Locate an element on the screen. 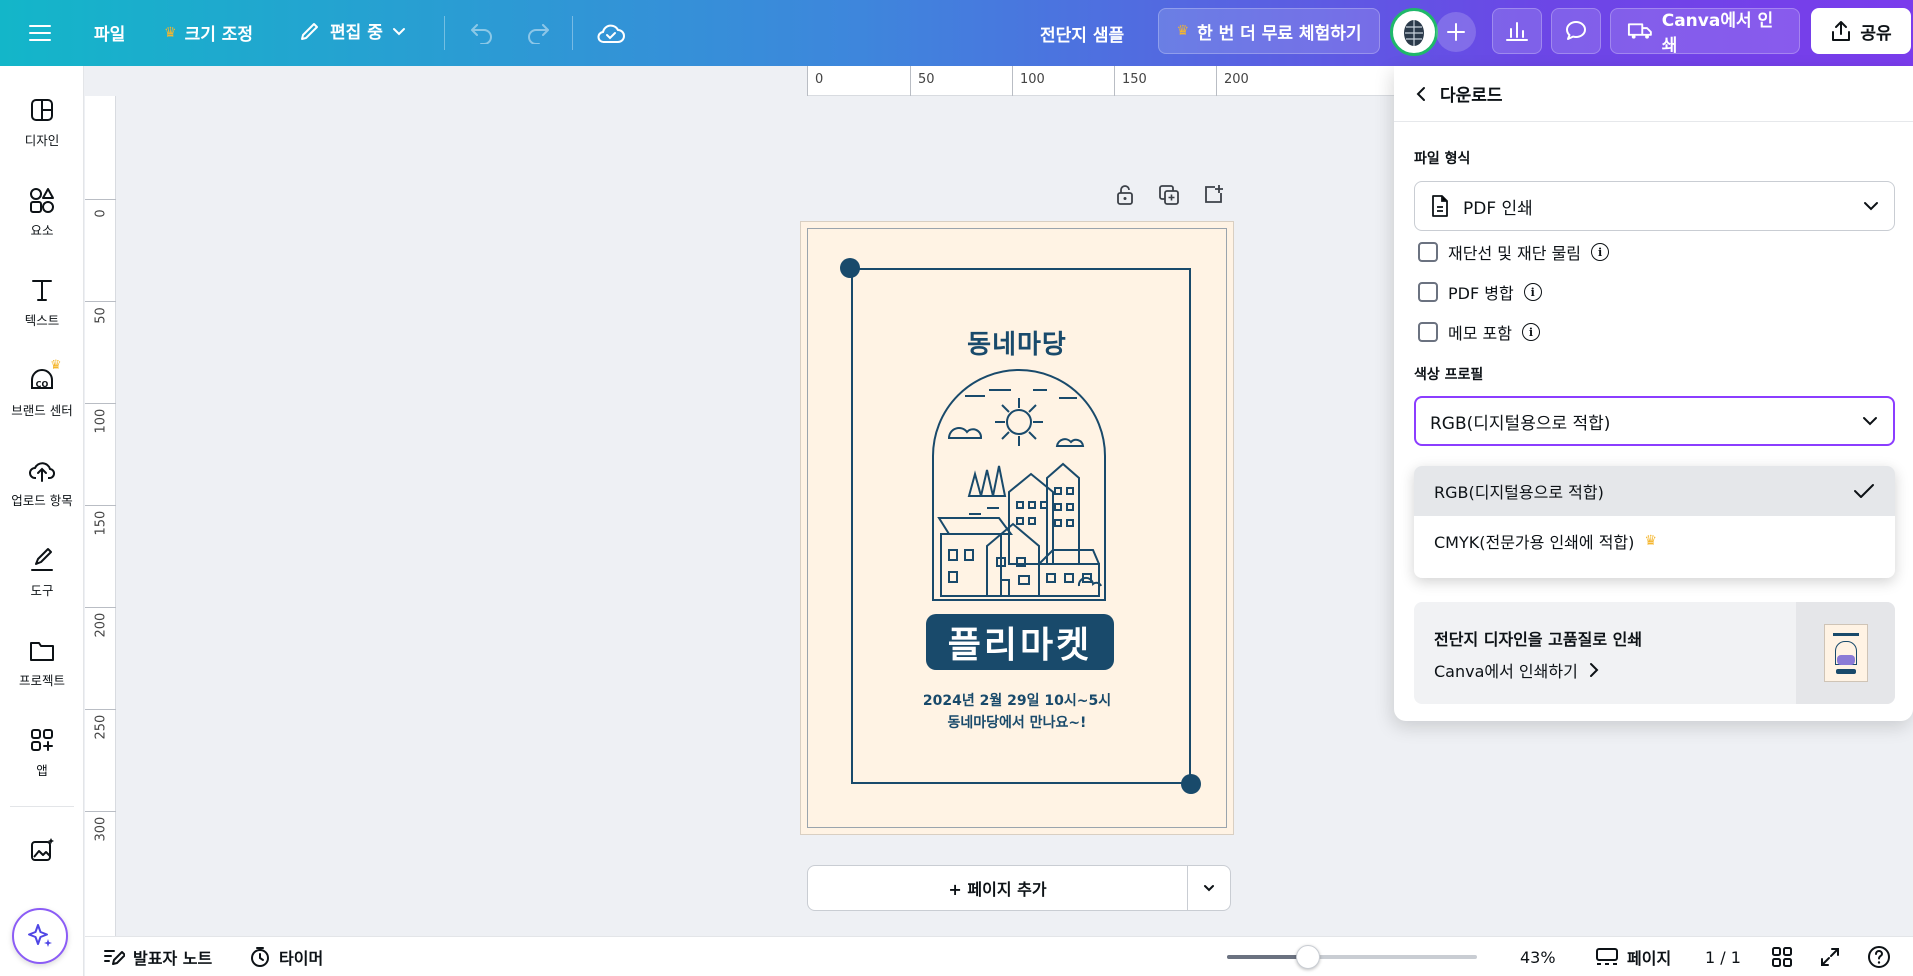 The image size is (1913, 976). zoom-percent: 43% is located at coordinates (1538, 956).